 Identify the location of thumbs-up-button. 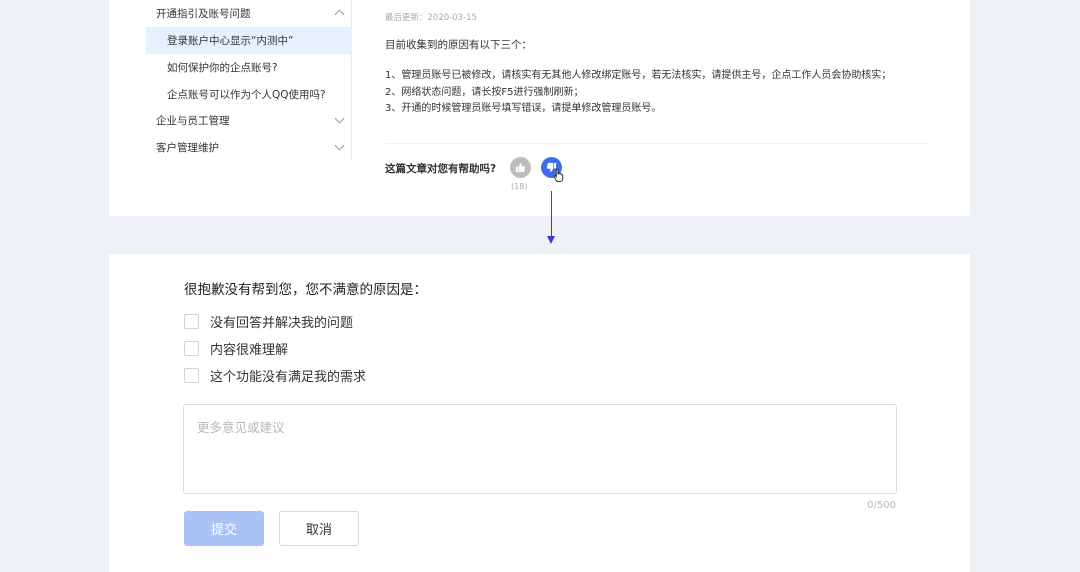
(520, 167).